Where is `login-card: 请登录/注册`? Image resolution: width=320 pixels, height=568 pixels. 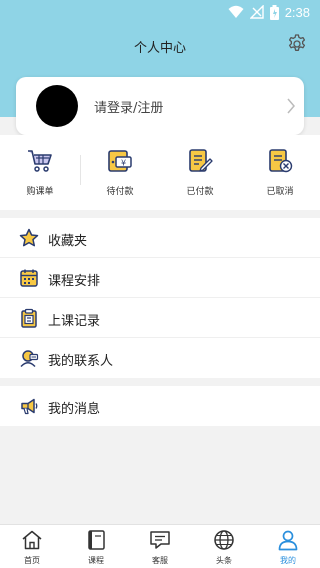 login-card: 请登录/注册 is located at coordinates (160, 106).